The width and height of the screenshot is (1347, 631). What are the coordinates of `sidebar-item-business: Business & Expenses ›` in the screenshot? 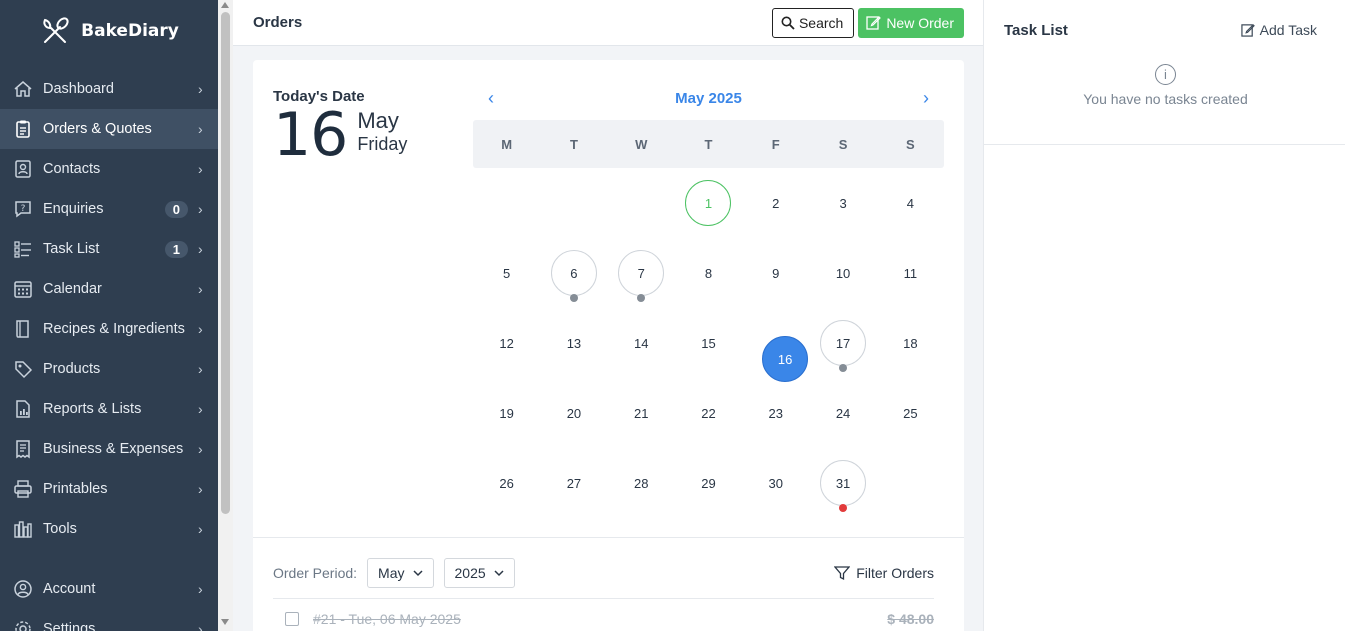 It's located at (109, 449).